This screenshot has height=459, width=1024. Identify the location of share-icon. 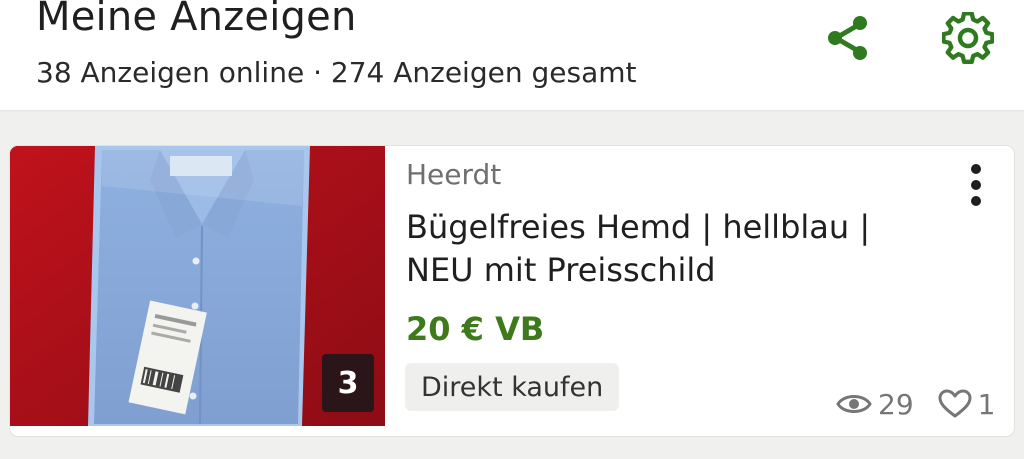
(847, 38).